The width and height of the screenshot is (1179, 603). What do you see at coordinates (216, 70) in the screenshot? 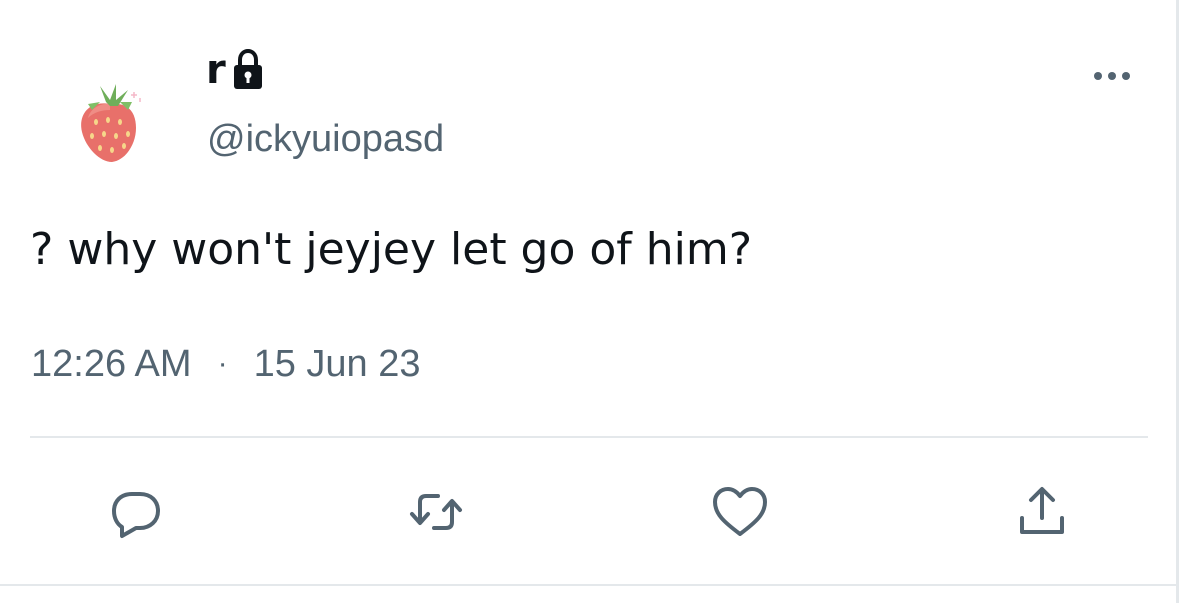
I see `display-name: r` at bounding box center [216, 70].